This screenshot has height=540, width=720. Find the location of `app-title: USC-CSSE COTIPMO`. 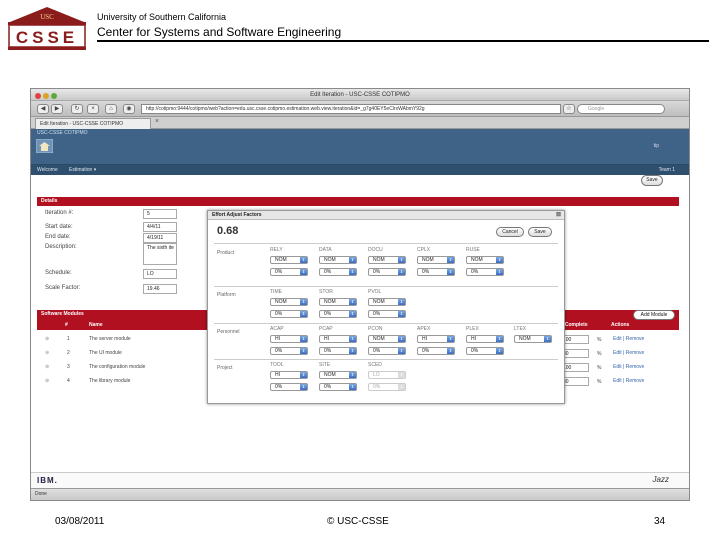

app-title: USC-CSSE COTIPMO is located at coordinates (62, 133).